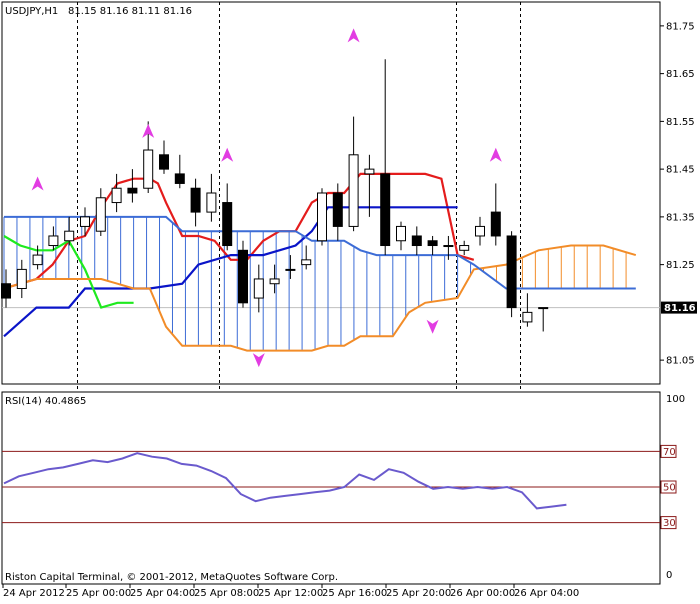 Image resolution: width=700 pixels, height=604 pixels. What do you see at coordinates (669, 488) in the screenshot?
I see `rsi-level-label: 50` at bounding box center [669, 488].